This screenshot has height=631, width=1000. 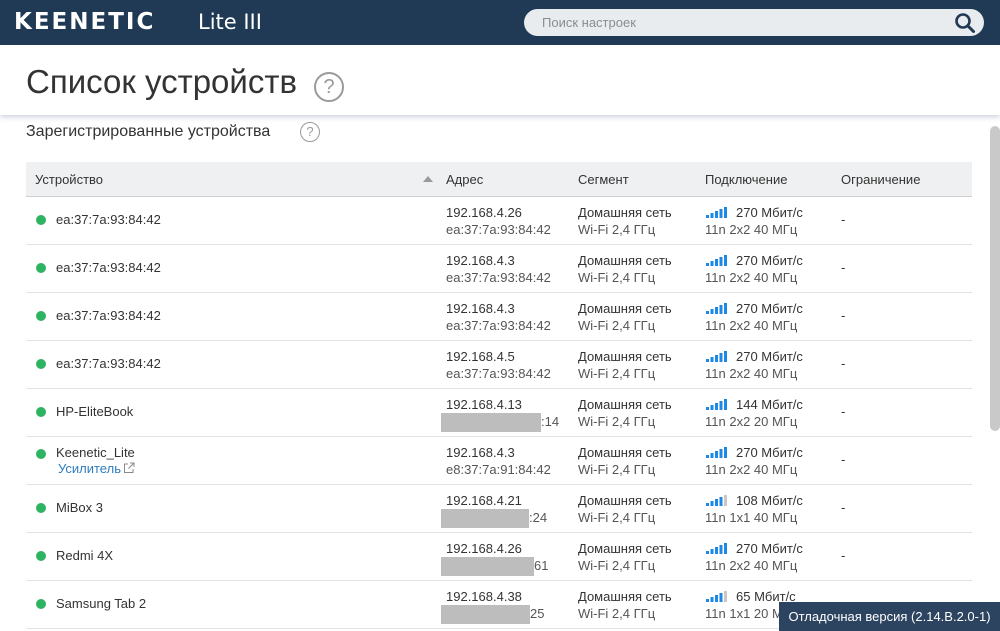 I want to click on section-title: Зарегистрированные устройства, so click(x=148, y=131).